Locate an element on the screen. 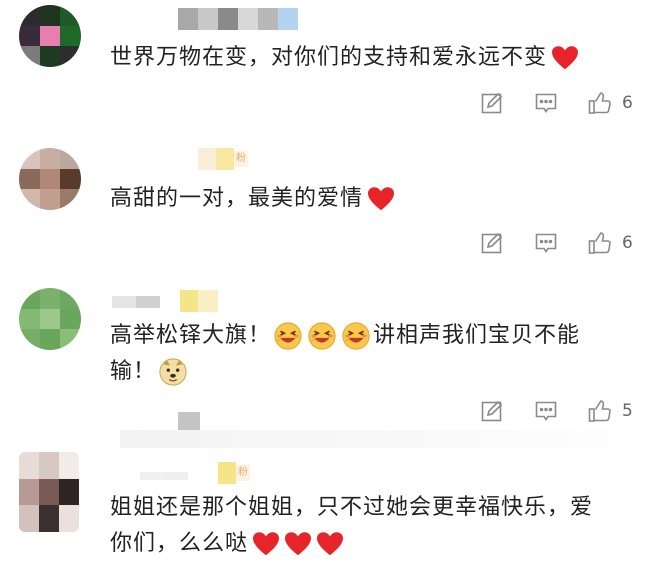 The height and width of the screenshot is (571, 656). comment-text-line2: 输！ is located at coordinates (133, 371).